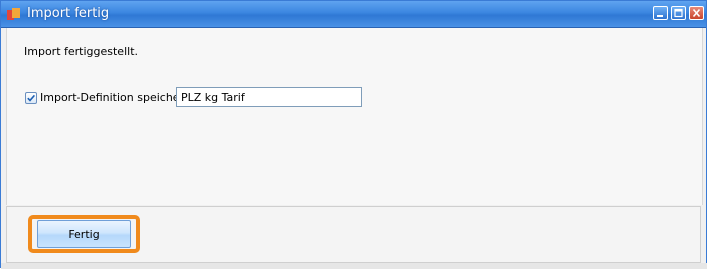 The height and width of the screenshot is (269, 707). I want to click on status-message: Import fertiggestellt., so click(81, 51).